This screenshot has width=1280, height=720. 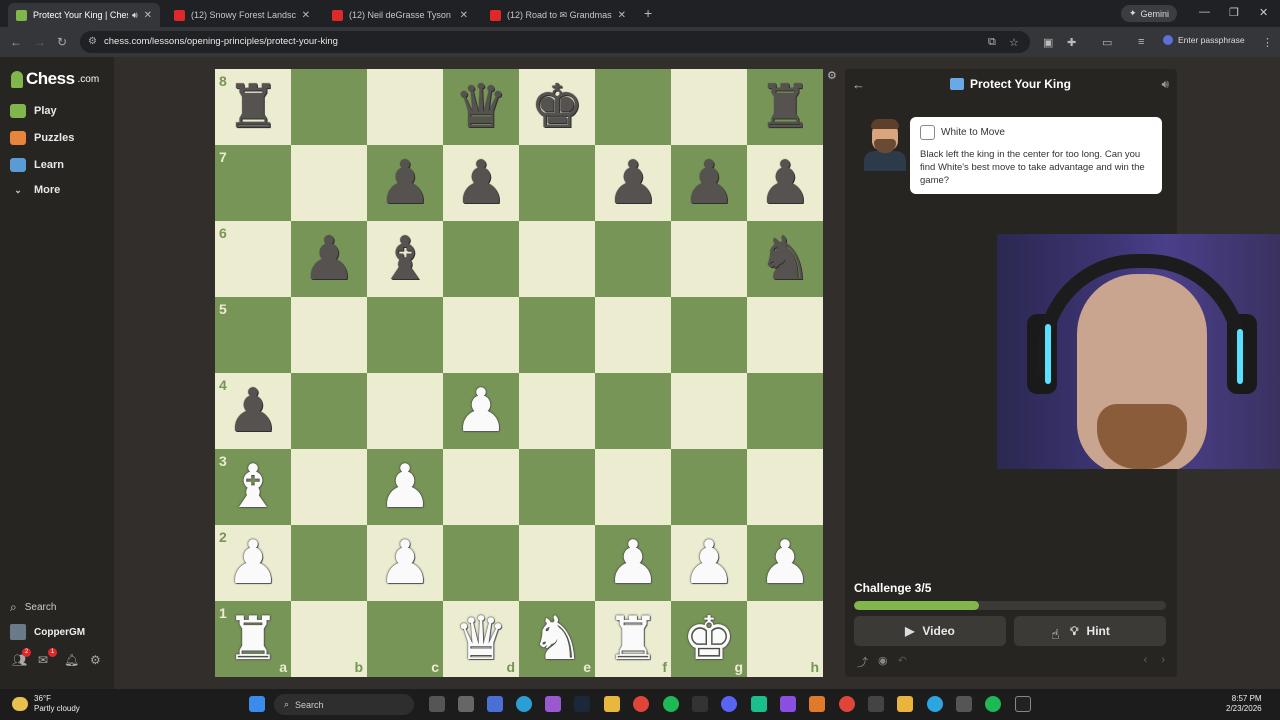 I want to click on tab-snowy-forest: (12) Snowy Forest Landscape - ✕, so click(x=242, y=15).